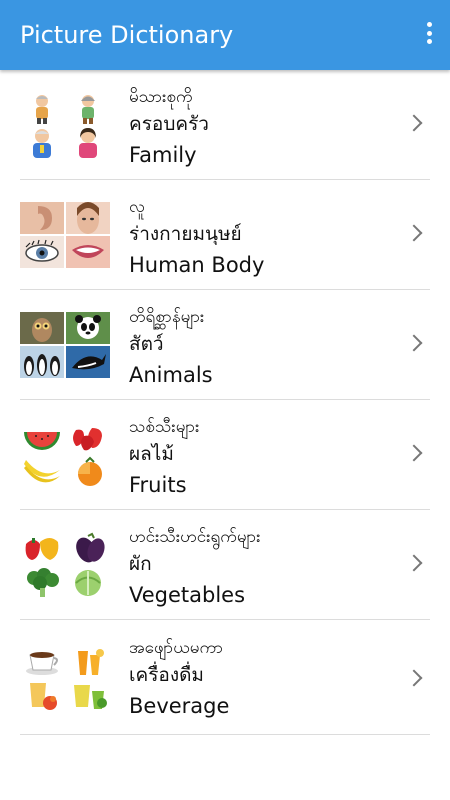 Image resolution: width=450 pixels, height=800 pixels. I want to click on app-title: Picture Dictionary, so click(127, 35).